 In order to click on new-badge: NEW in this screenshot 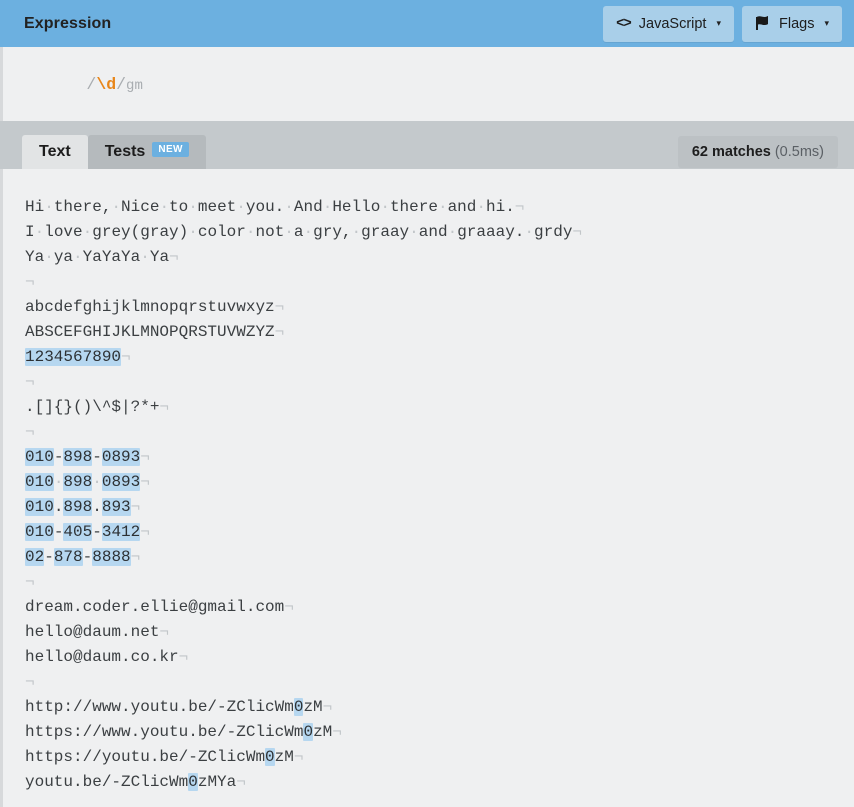, I will do `click(170, 149)`.